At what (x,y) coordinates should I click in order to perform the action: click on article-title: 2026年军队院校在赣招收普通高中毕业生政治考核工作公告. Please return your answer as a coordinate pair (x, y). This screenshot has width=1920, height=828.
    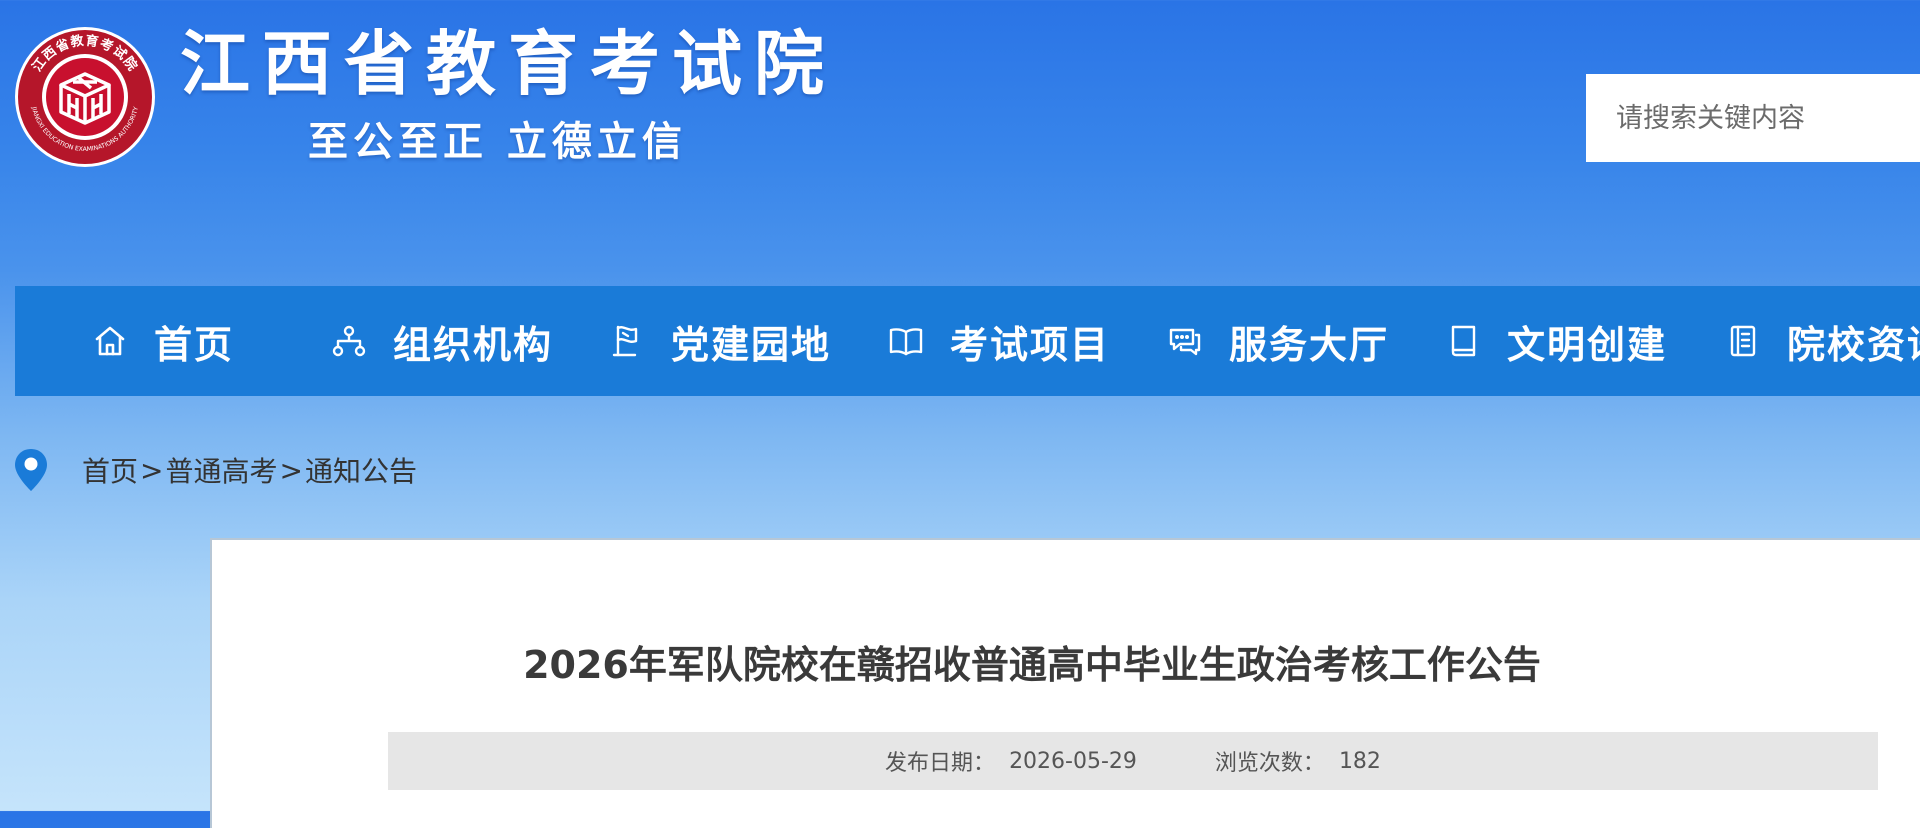
    Looking at the image, I should click on (1032, 665).